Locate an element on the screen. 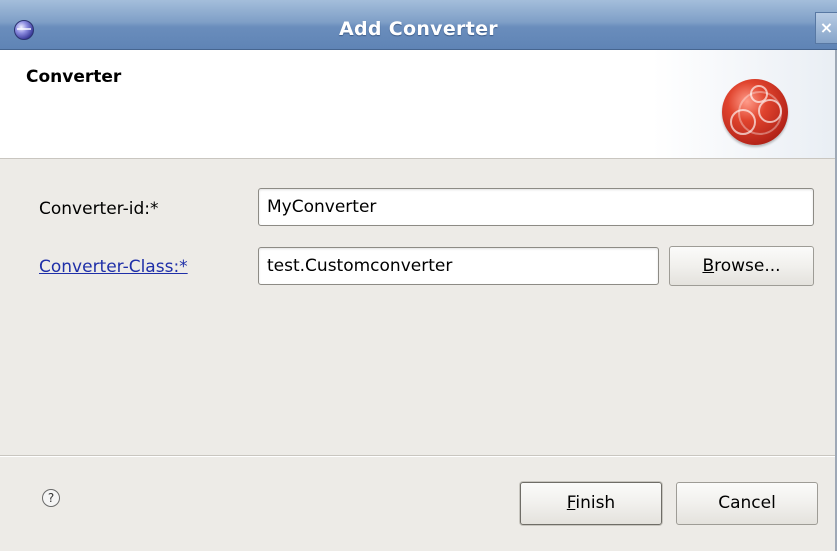 This screenshot has width=837, height=551. footer-separator is located at coordinates (418, 456).